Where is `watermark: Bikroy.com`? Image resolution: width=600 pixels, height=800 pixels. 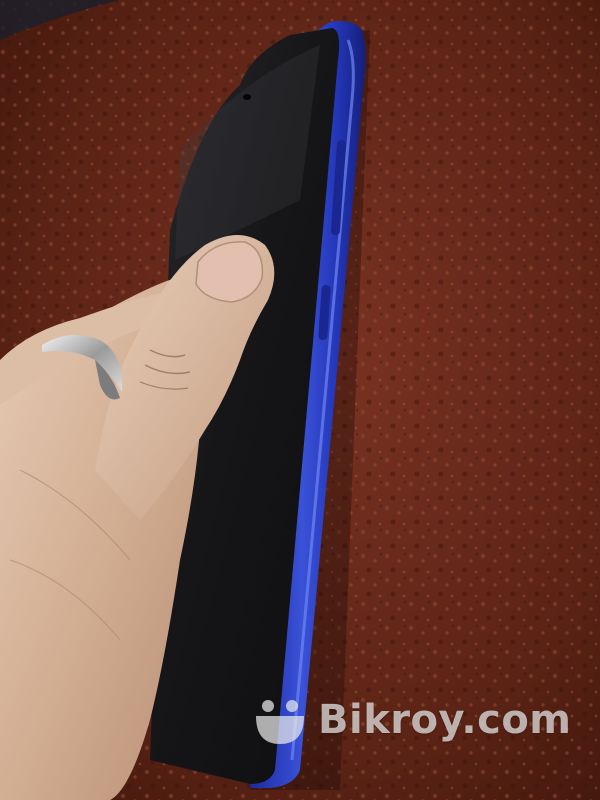 watermark: Bikroy.com is located at coordinates (412, 720).